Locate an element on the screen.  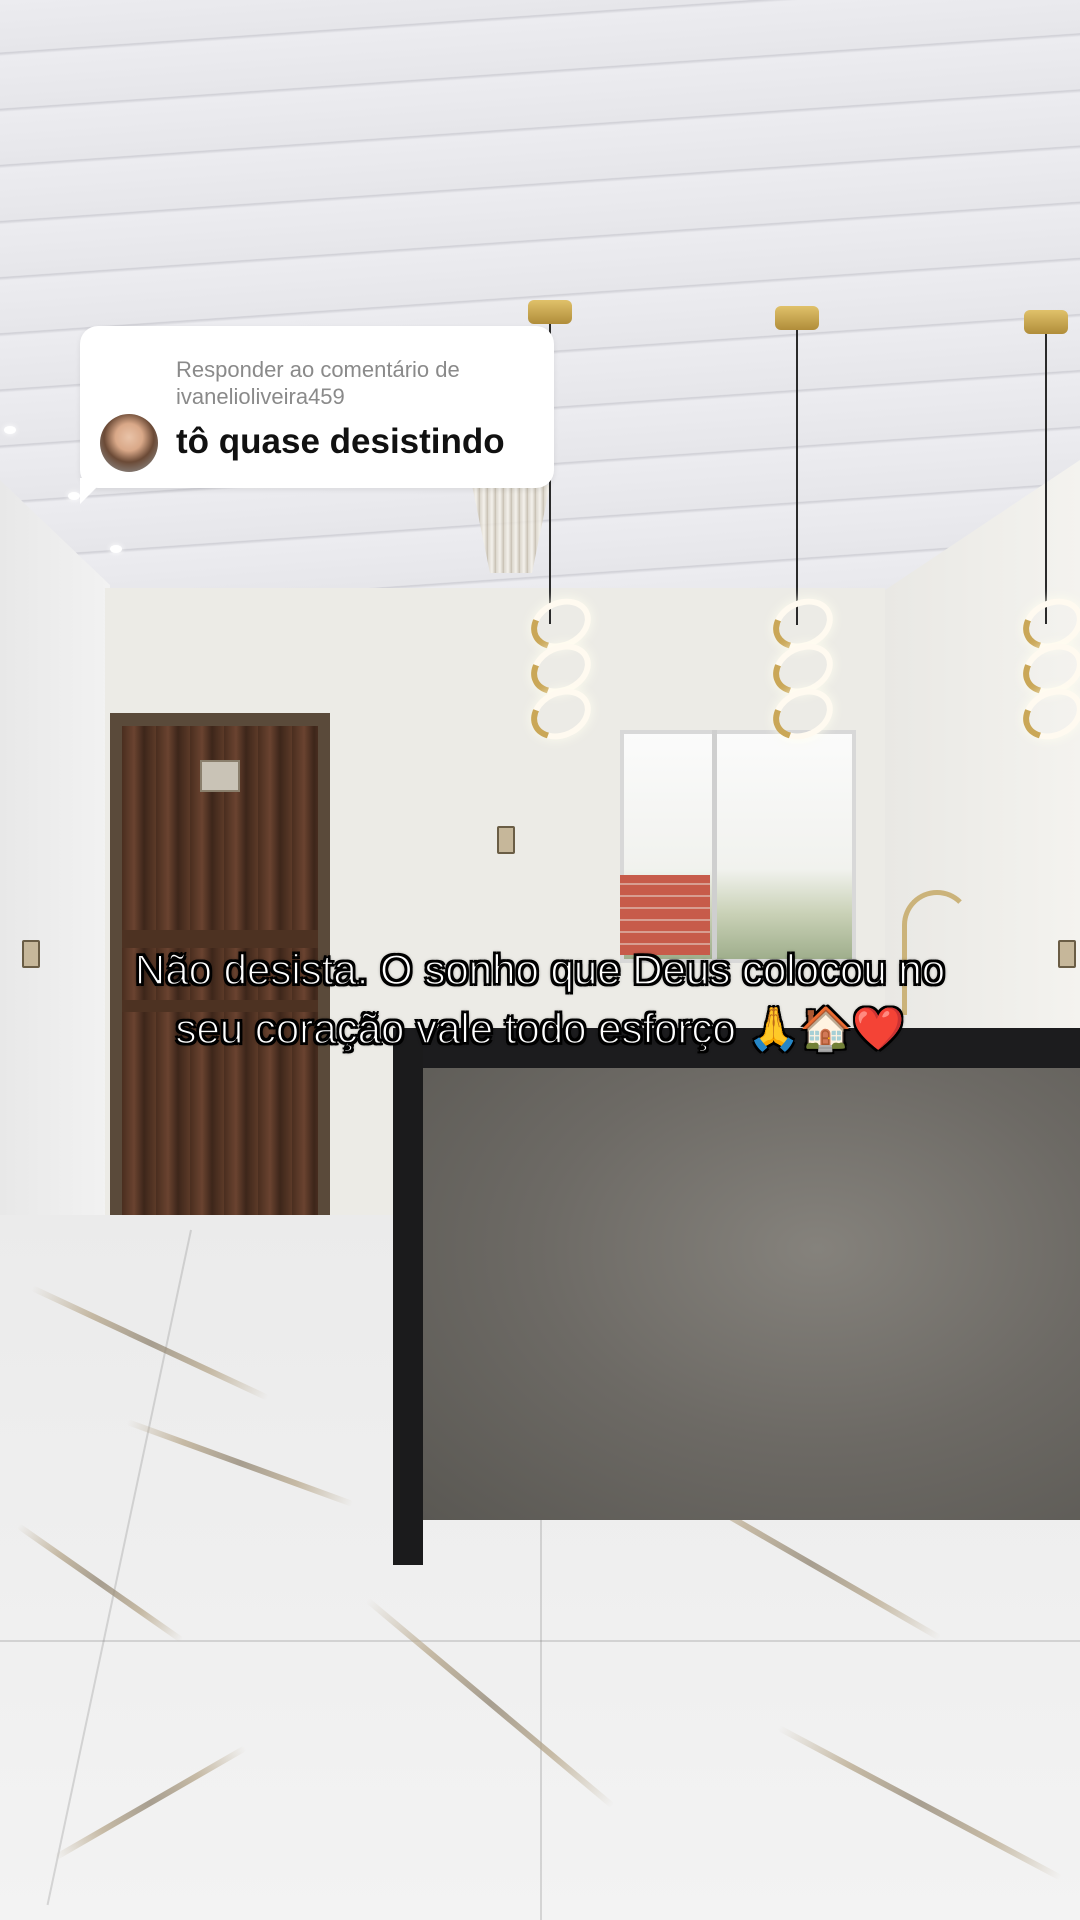
window-divider is located at coordinates (714, 846).